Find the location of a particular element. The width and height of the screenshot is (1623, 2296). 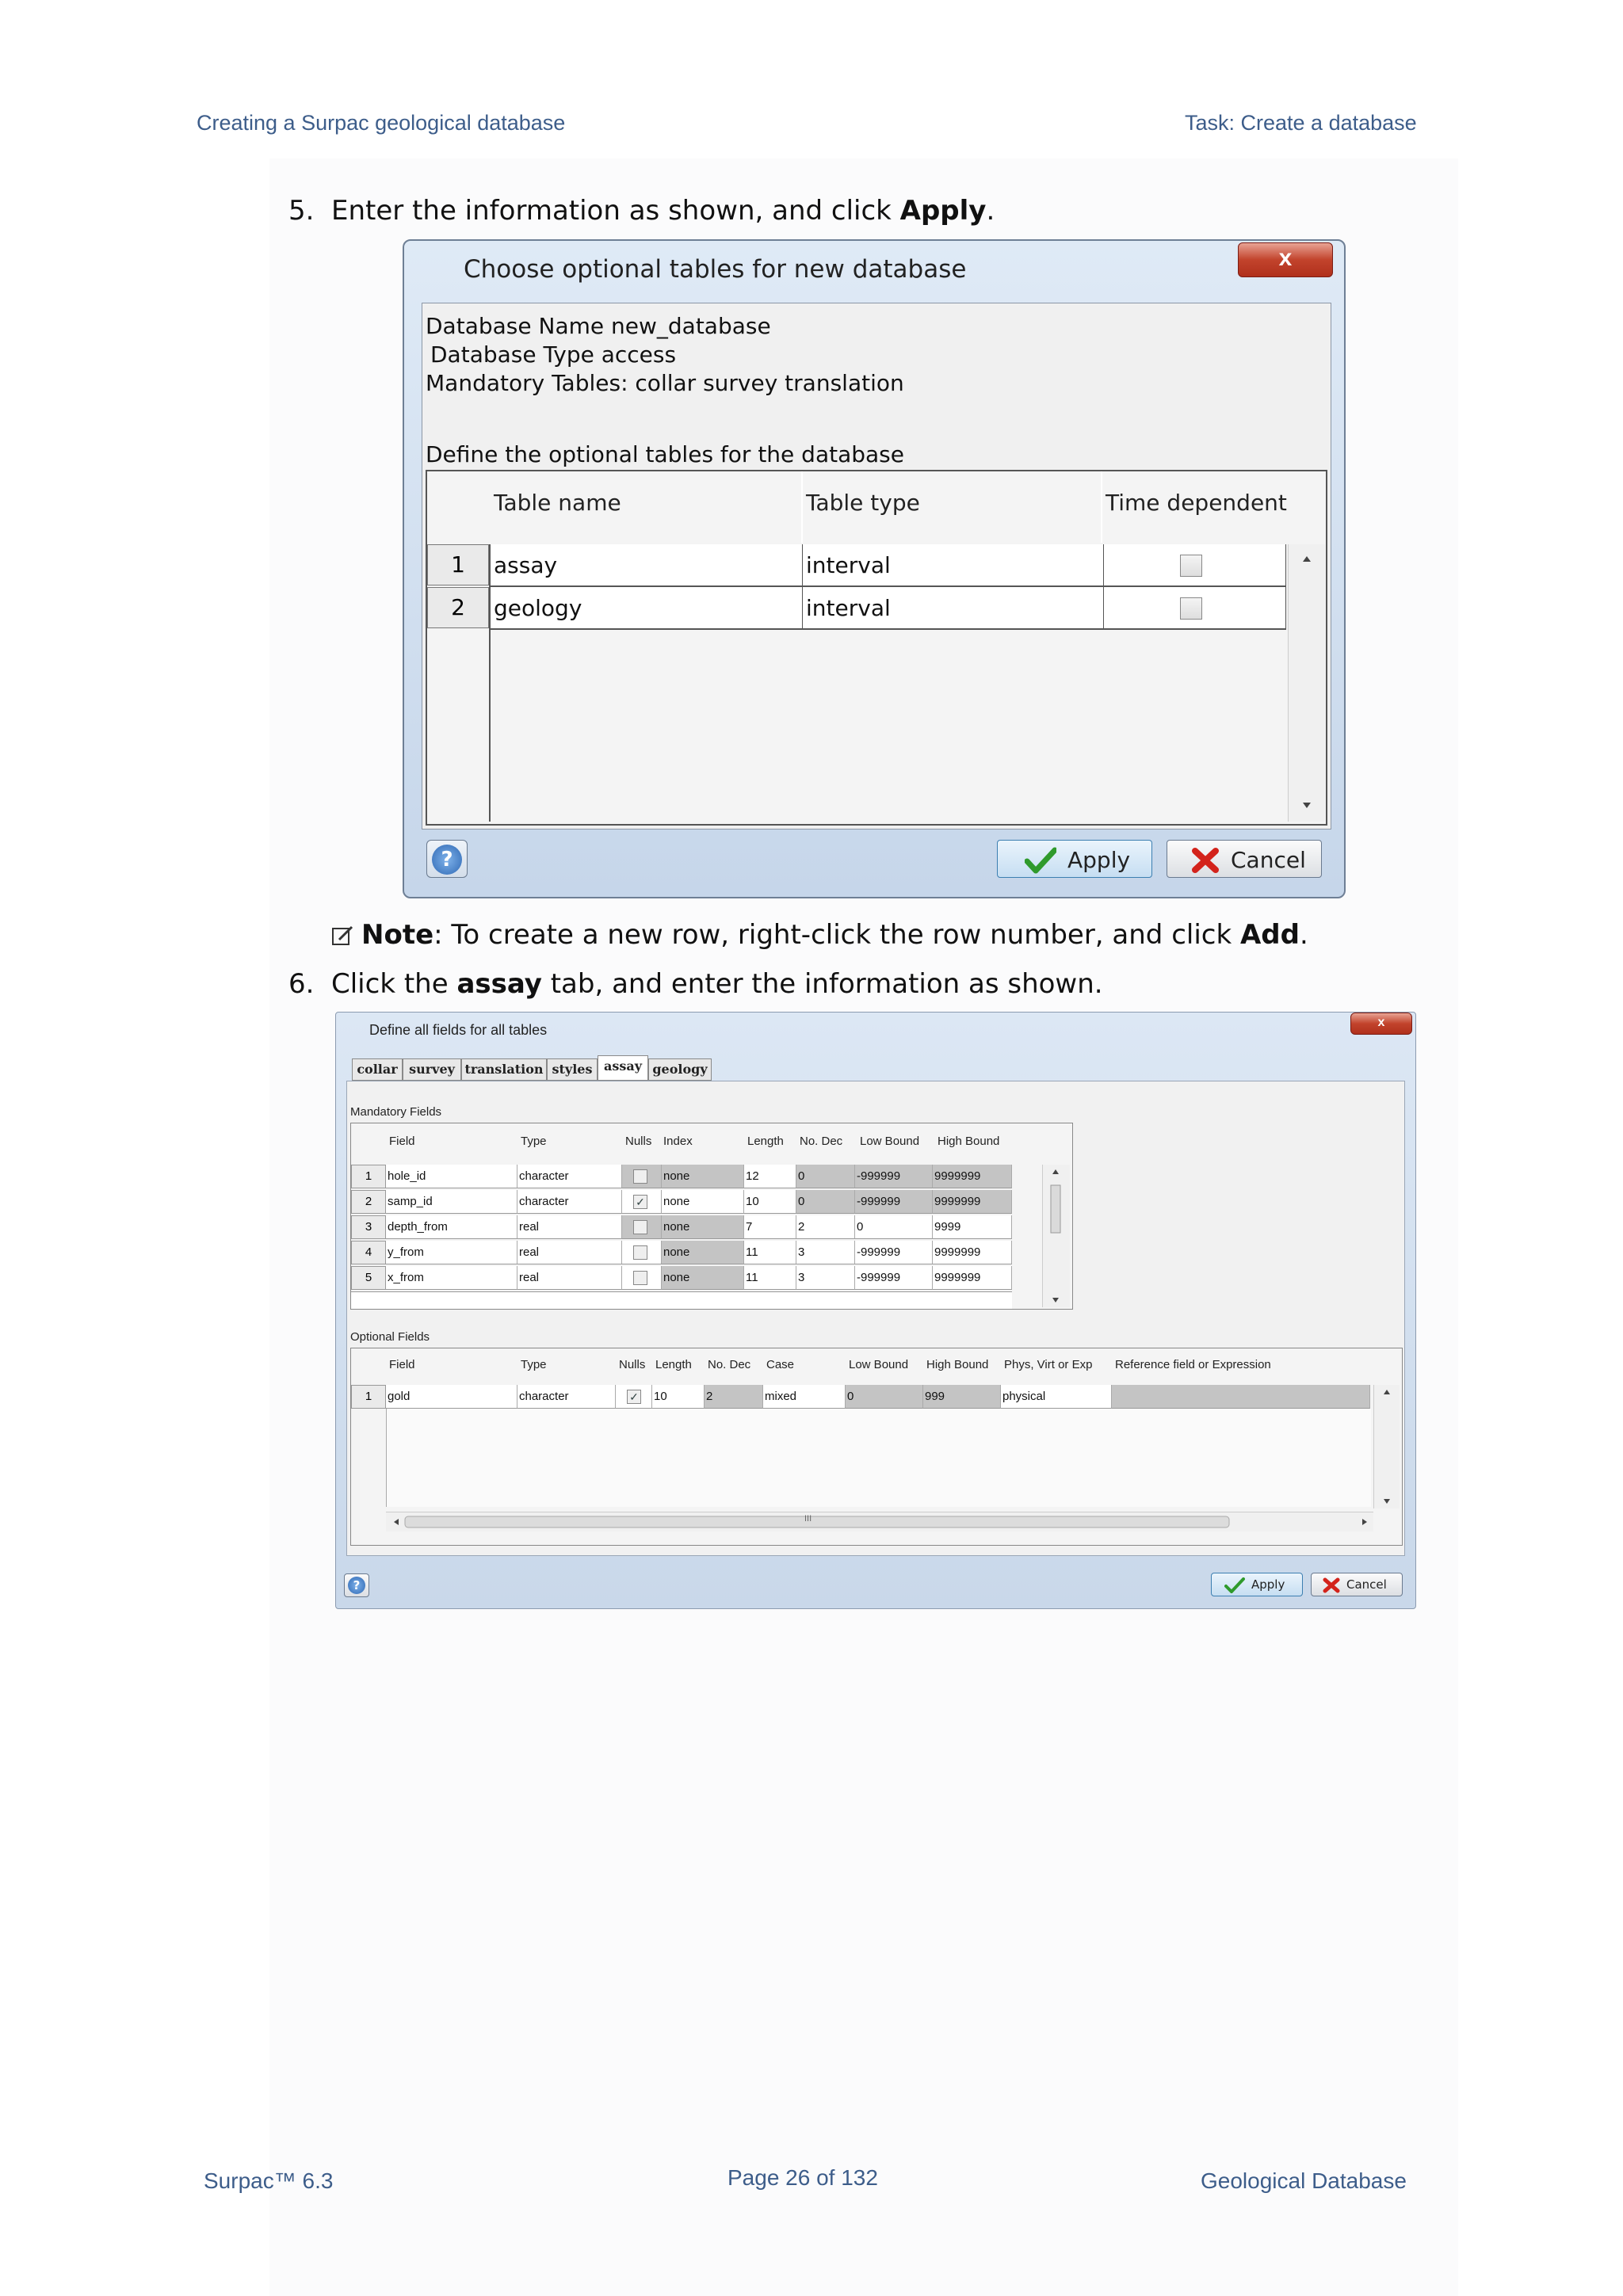

tab-translation: translation is located at coordinates (504, 1069).